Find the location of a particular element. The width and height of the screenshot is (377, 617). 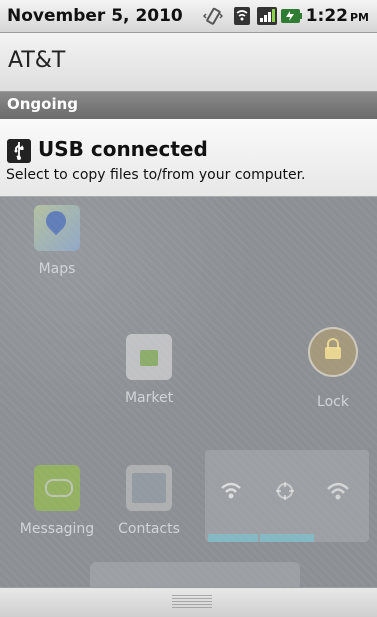

market-icon is located at coordinates (149, 357).